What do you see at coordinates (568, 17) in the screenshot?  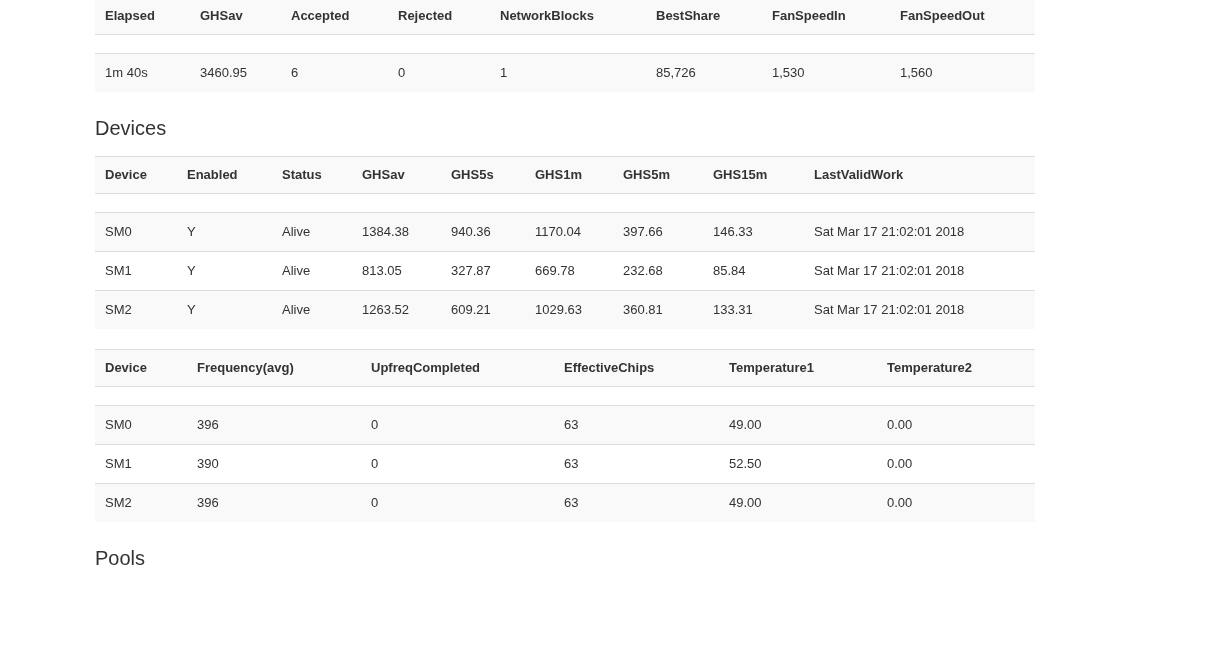 I see `column-header: NetworkBlocks` at bounding box center [568, 17].